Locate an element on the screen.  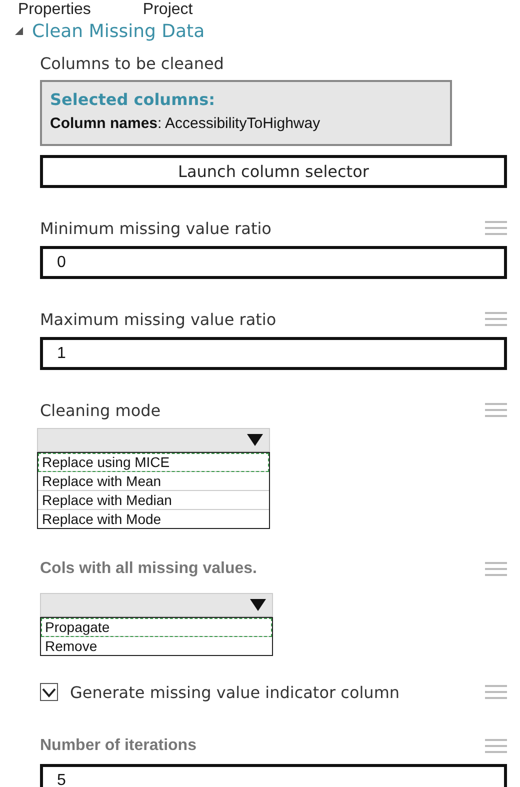
input-field: 0 is located at coordinates (273, 262).